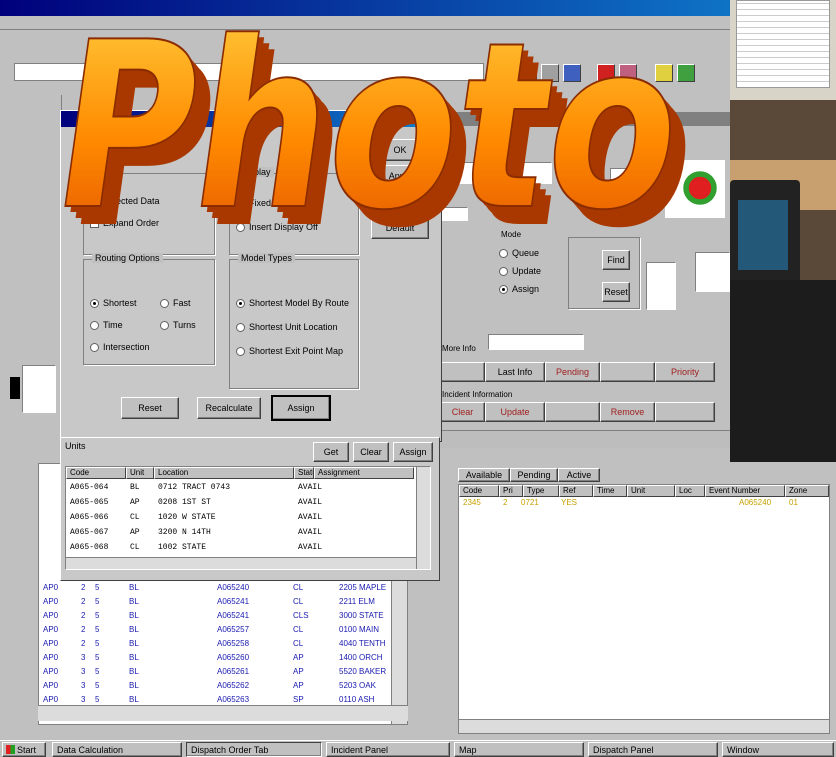 The height and width of the screenshot is (757, 836). I want to click on tab-active: Active, so click(579, 475).